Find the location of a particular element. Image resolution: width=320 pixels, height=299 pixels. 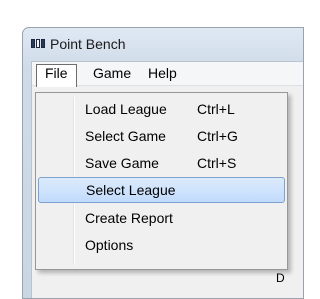

menu-item-select-game: Select Game Ctrl+G is located at coordinates (161, 136).